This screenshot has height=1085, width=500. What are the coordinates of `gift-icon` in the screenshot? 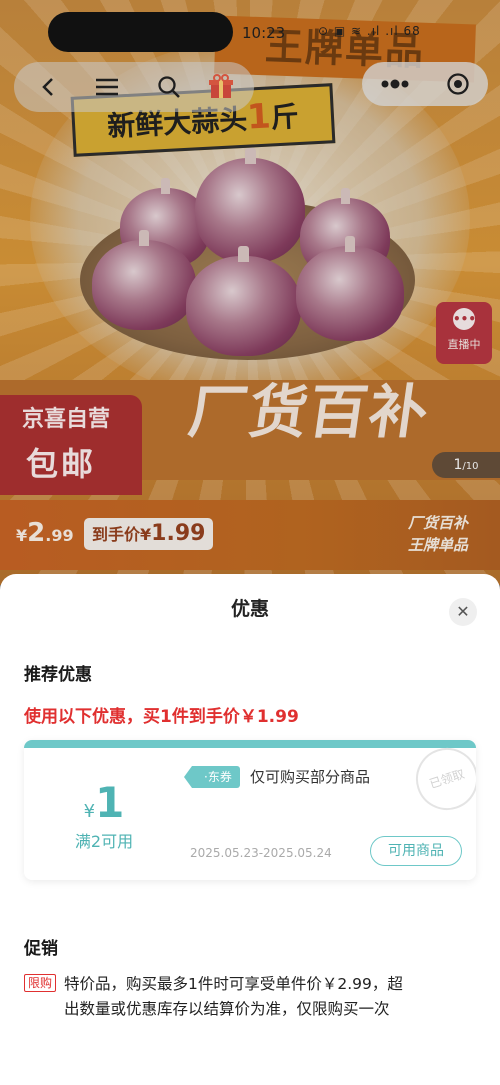 It's located at (221, 86).